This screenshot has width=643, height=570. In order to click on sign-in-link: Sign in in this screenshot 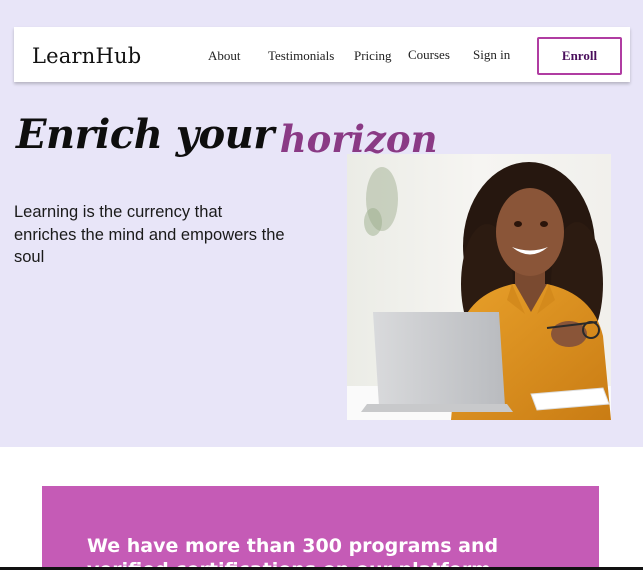, I will do `click(491, 55)`.